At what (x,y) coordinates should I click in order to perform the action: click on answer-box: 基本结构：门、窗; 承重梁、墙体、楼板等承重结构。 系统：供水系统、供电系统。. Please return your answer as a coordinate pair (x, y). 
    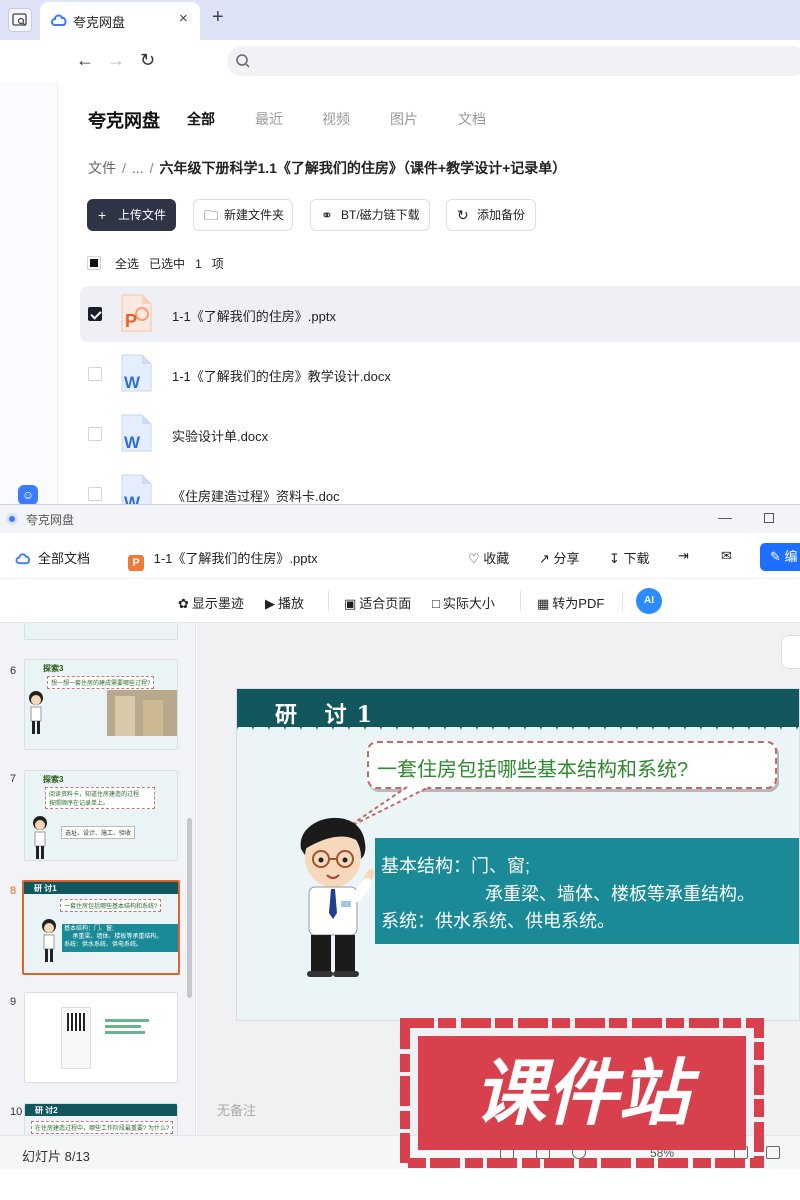
    Looking at the image, I should click on (587, 891).